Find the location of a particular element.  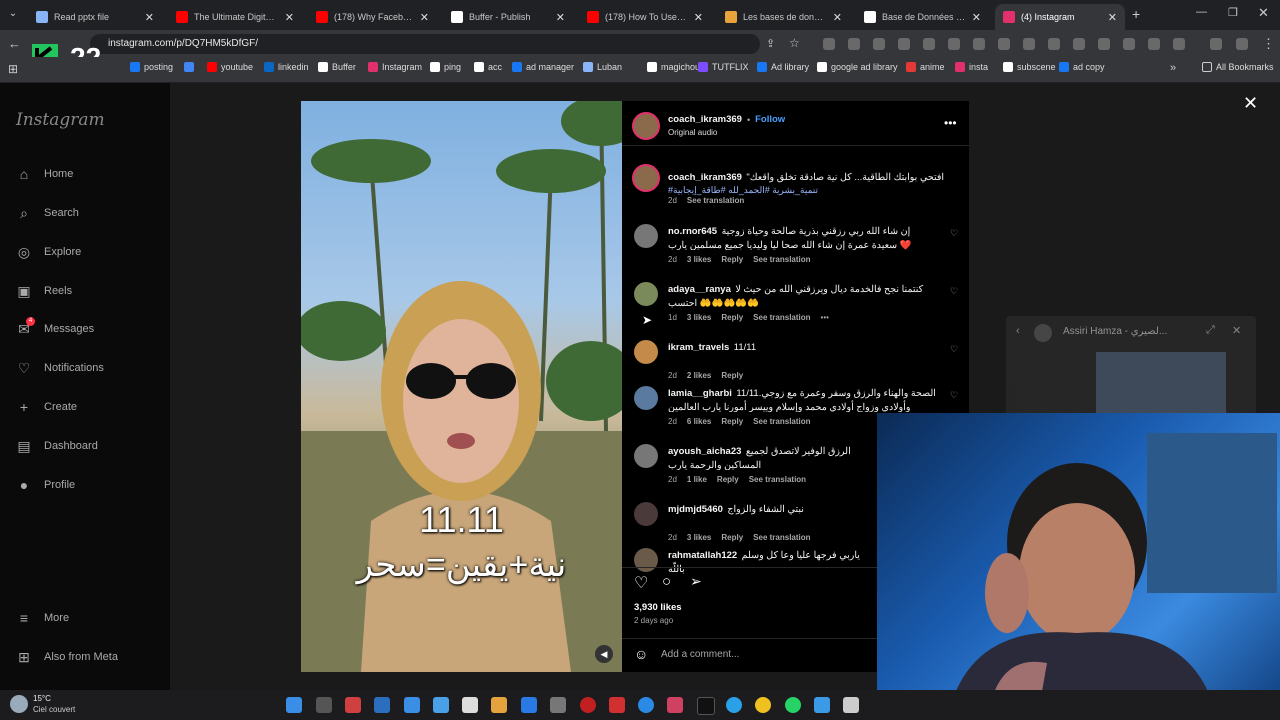

bookmark-item: ad manager is located at coordinates (543, 67).